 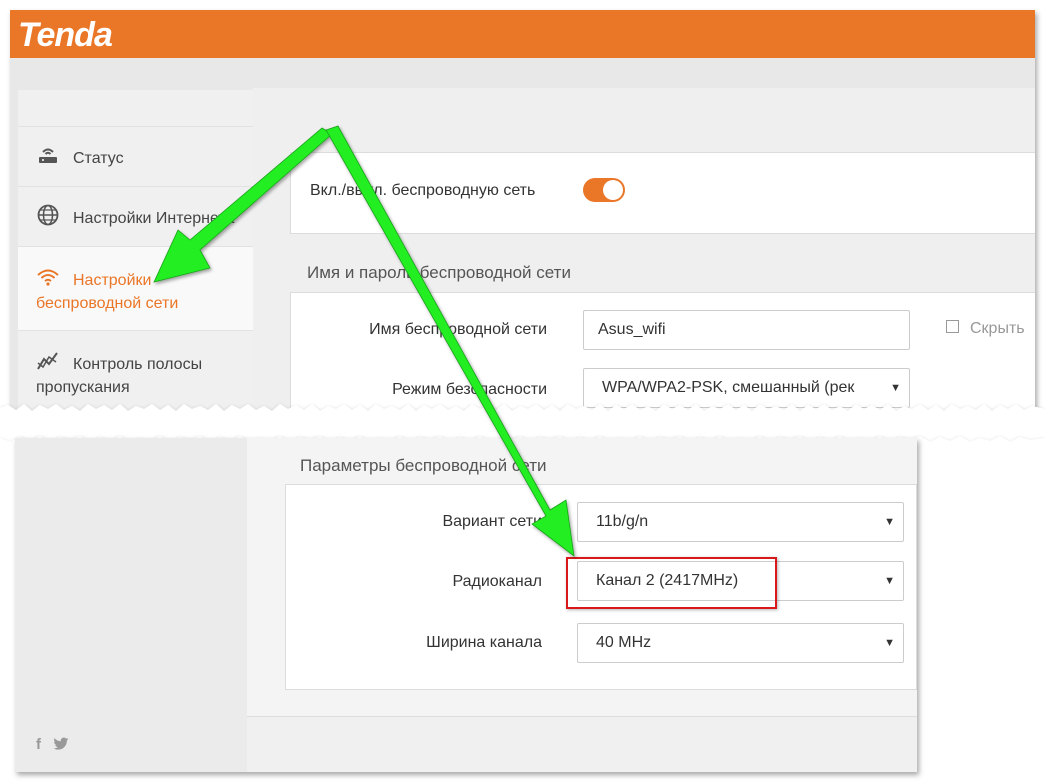 I want to click on header-bar: Tenda, so click(x=522, y=34).